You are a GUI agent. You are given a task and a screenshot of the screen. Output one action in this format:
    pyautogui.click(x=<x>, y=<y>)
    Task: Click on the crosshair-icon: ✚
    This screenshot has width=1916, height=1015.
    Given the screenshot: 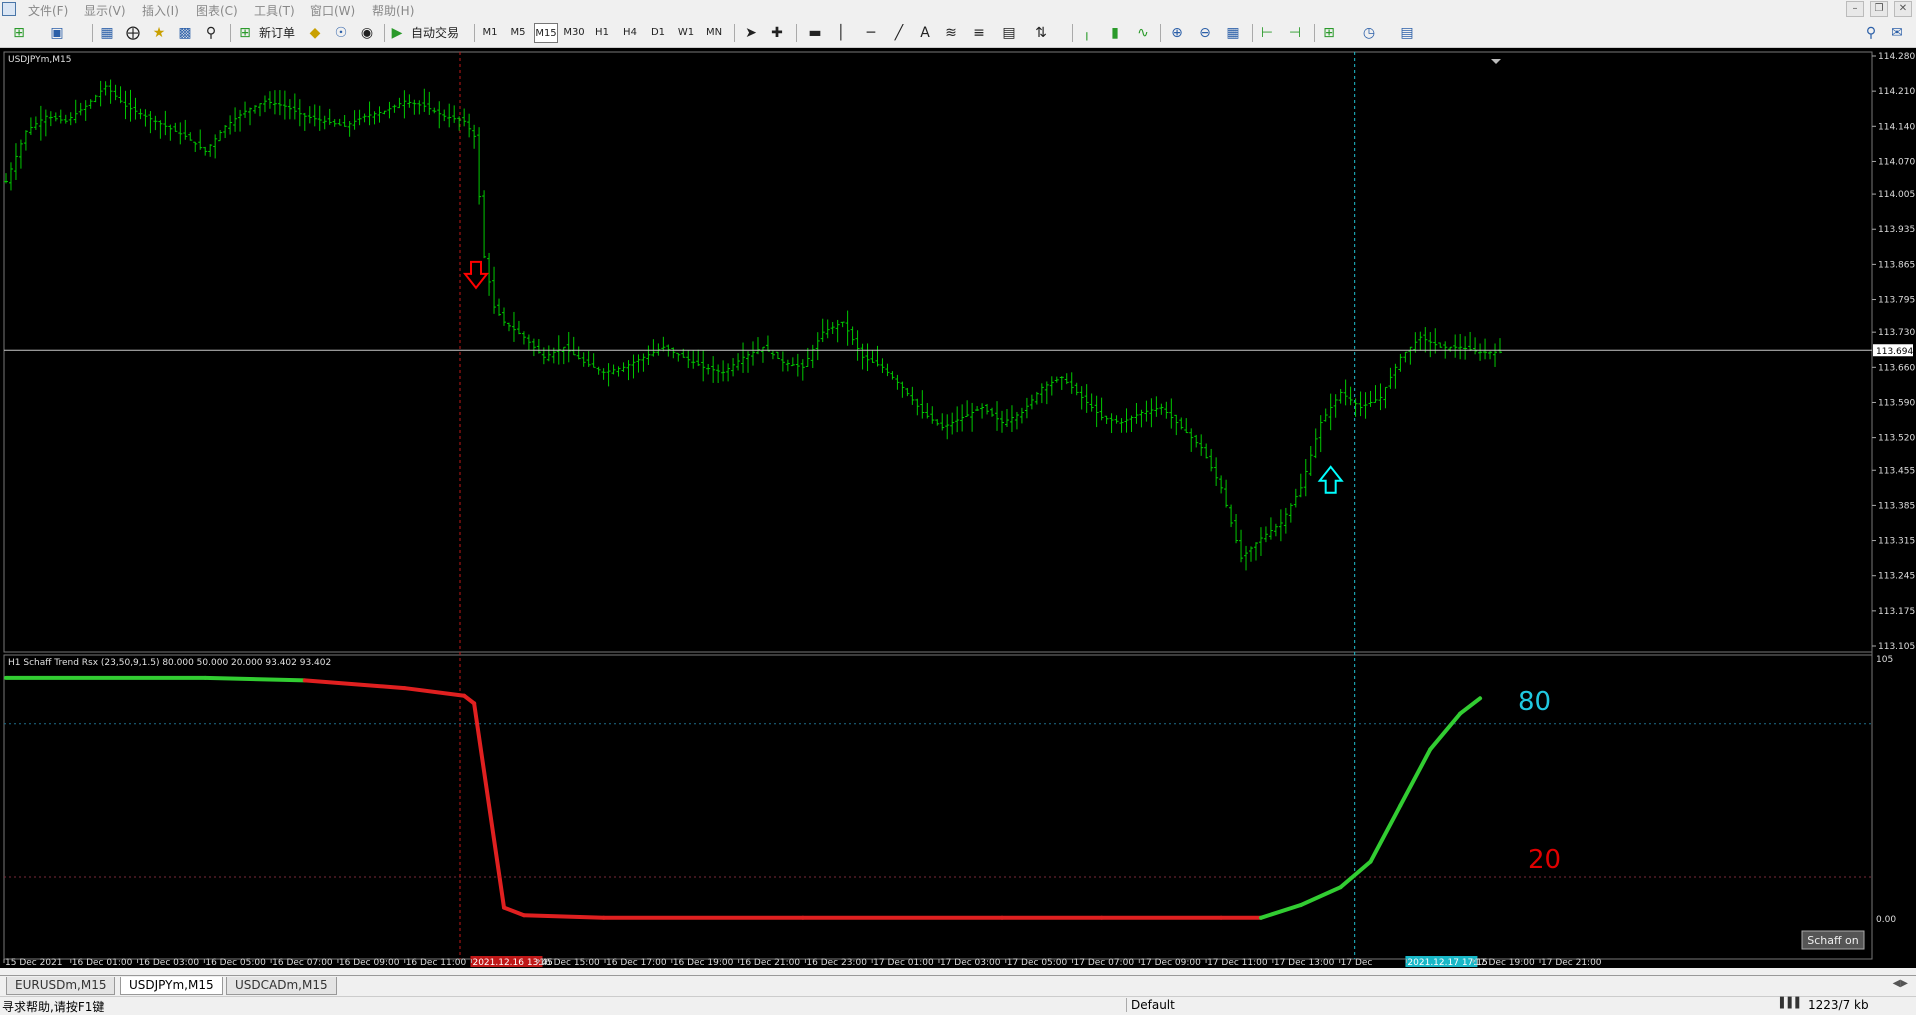 What is the action you would take?
    pyautogui.click(x=777, y=33)
    